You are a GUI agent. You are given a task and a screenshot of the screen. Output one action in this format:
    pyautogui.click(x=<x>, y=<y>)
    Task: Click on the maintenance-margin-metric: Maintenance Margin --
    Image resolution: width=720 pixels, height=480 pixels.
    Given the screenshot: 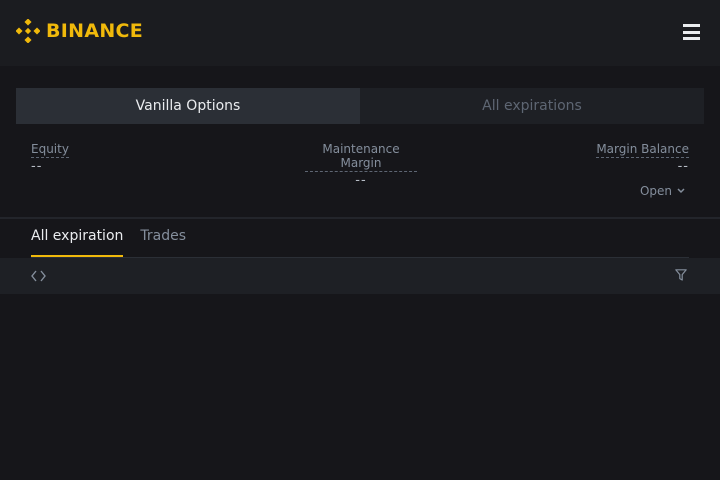 What is the action you would take?
    pyautogui.click(x=361, y=165)
    